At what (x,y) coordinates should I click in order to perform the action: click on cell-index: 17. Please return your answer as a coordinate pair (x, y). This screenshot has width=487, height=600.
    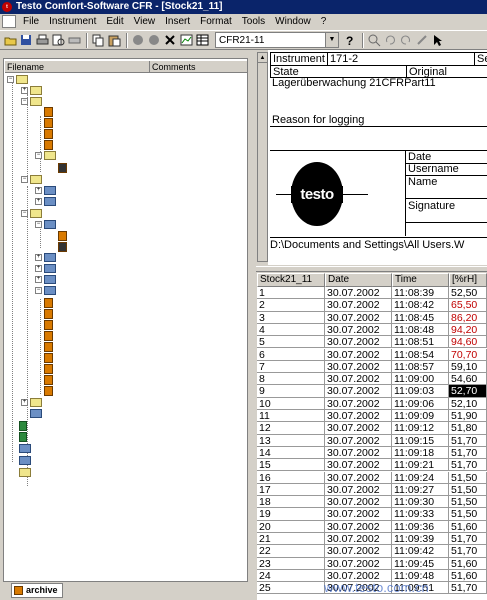
    Looking at the image, I should click on (291, 490).